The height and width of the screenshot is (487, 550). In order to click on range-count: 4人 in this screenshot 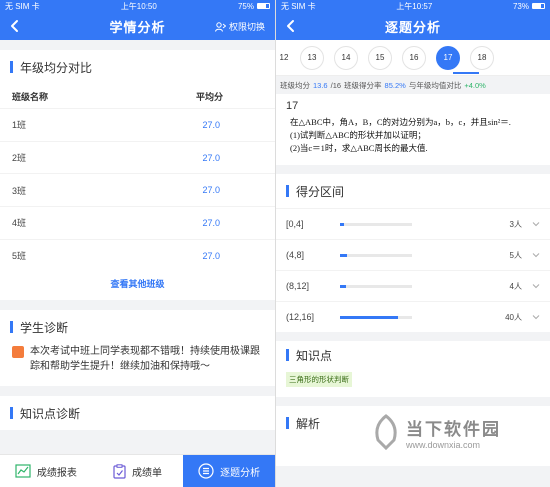, I will do `click(515, 286)`.